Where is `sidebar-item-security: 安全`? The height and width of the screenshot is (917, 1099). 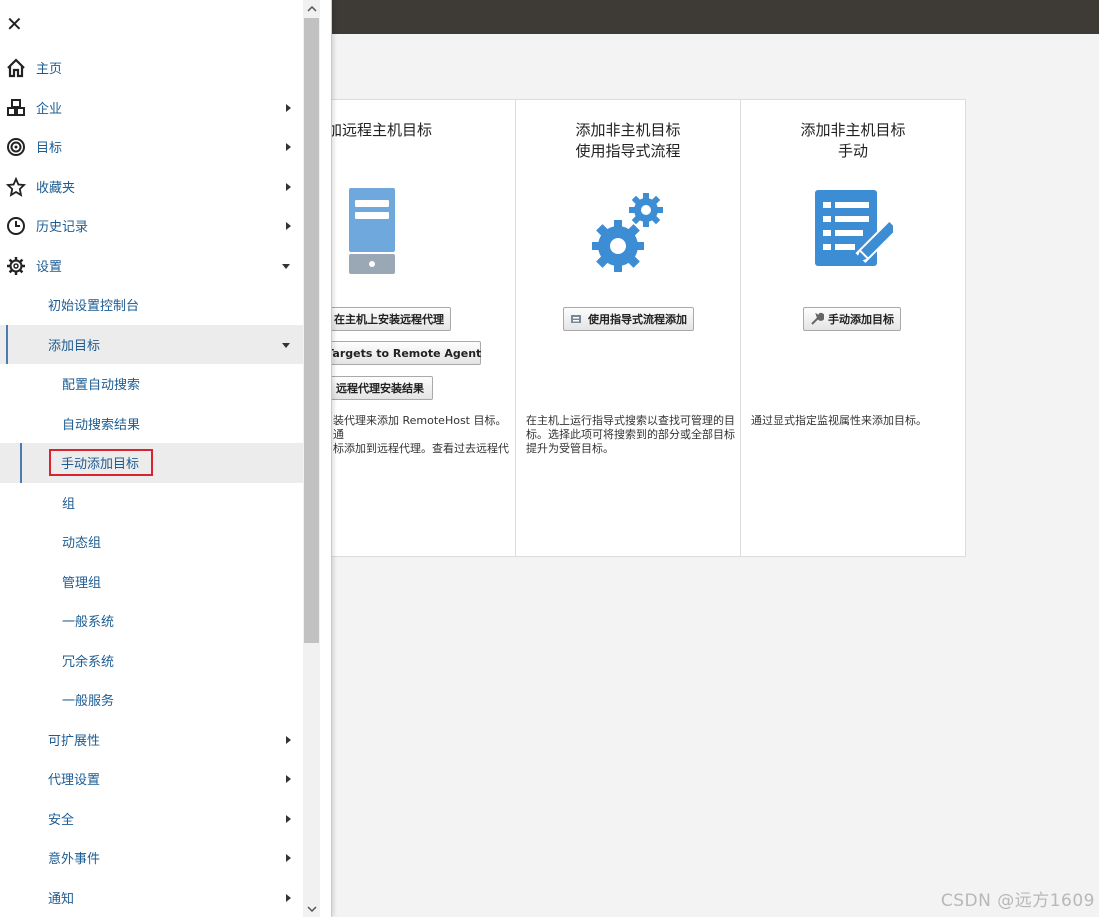
sidebar-item-security: 安全 is located at coordinates (151, 819).